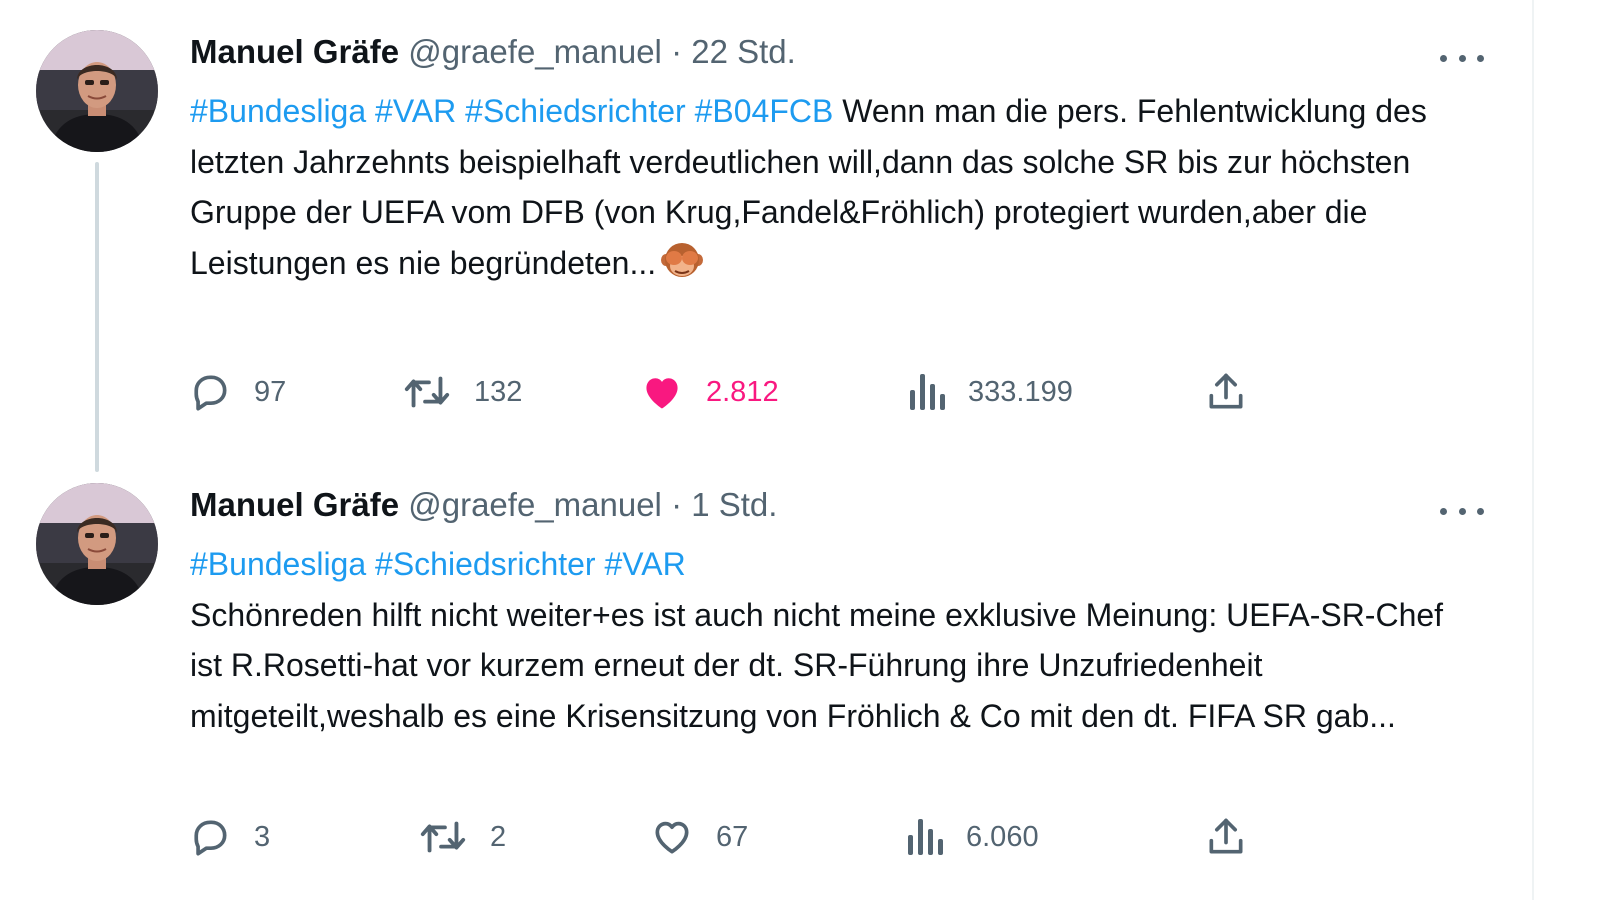  I want to click on like-count: 2.812, so click(742, 391).